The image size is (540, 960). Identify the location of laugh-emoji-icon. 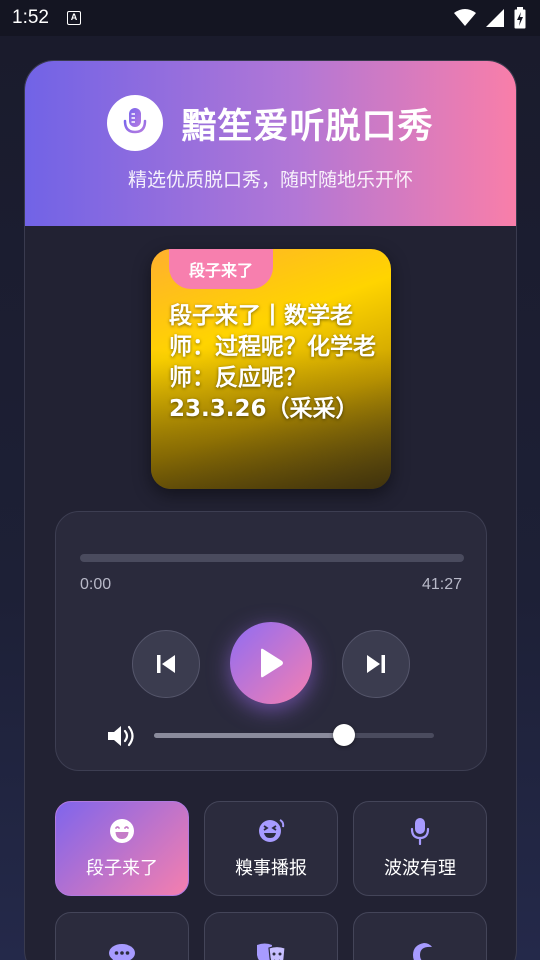
(122, 831).